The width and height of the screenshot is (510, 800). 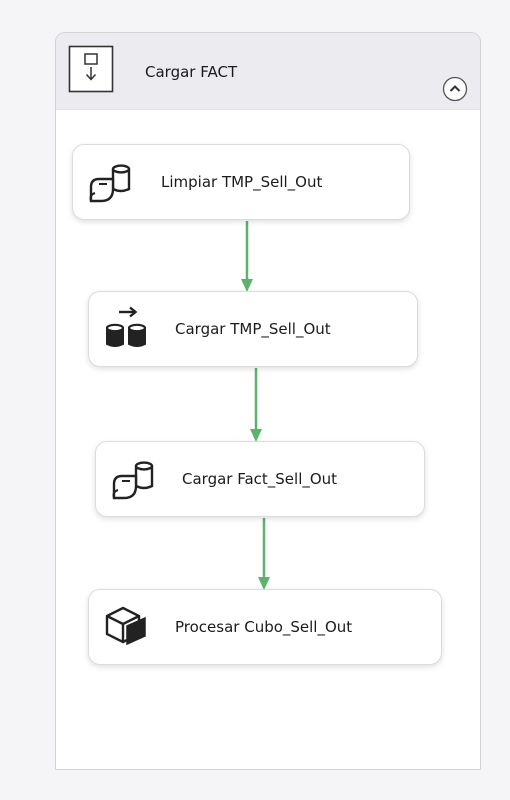 I want to click on task-cargar-fact-sell-out: Cargar Fact_Sell_Out, so click(x=260, y=479).